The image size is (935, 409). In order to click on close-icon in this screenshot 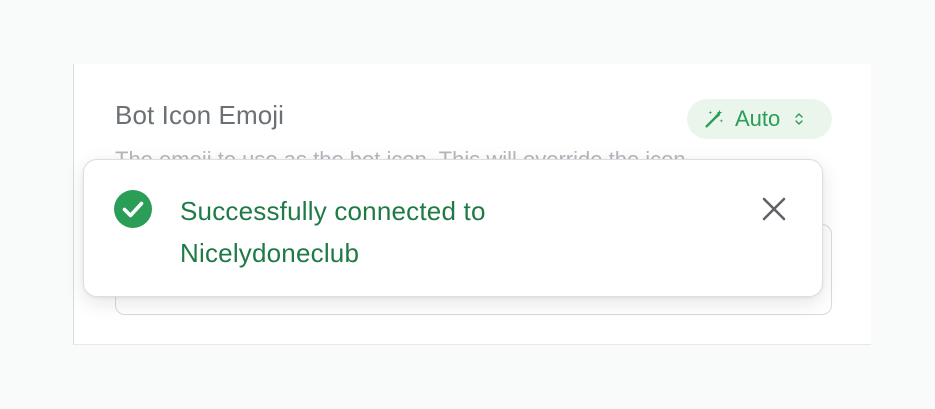, I will do `click(774, 209)`.